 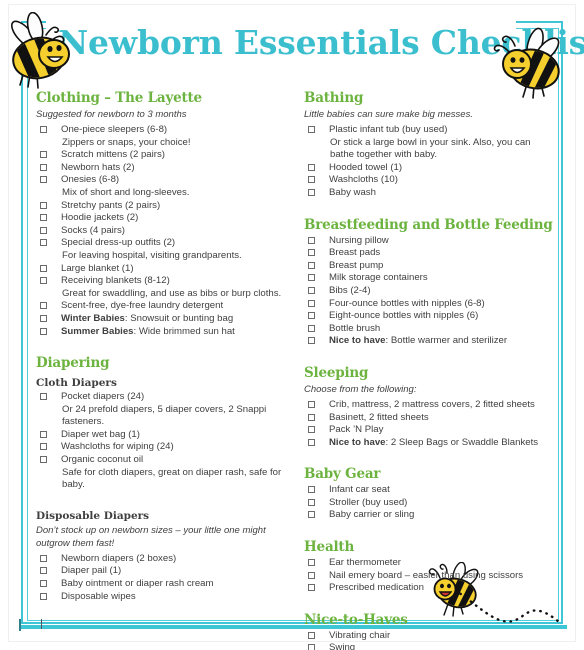 I want to click on subsection-heading: Cloth Diapers, so click(x=76, y=383).